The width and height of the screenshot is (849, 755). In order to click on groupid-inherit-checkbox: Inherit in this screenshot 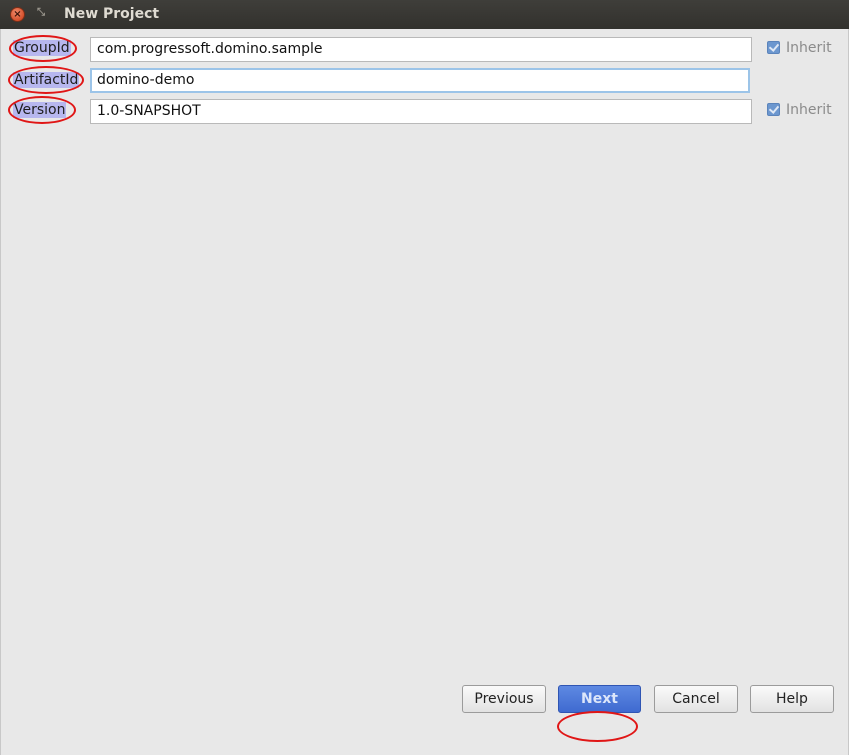, I will do `click(799, 48)`.